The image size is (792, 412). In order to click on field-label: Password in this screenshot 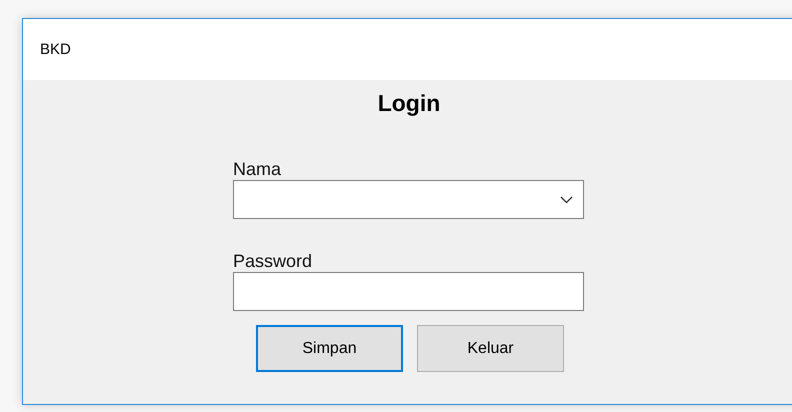, I will do `click(272, 261)`.